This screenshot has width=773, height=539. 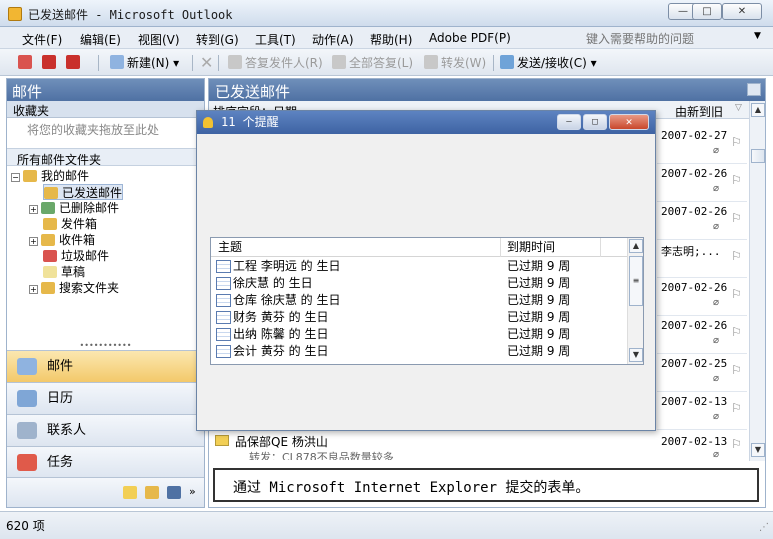 What do you see at coordinates (27, 462) in the screenshot?
I see `tasks-icon` at bounding box center [27, 462].